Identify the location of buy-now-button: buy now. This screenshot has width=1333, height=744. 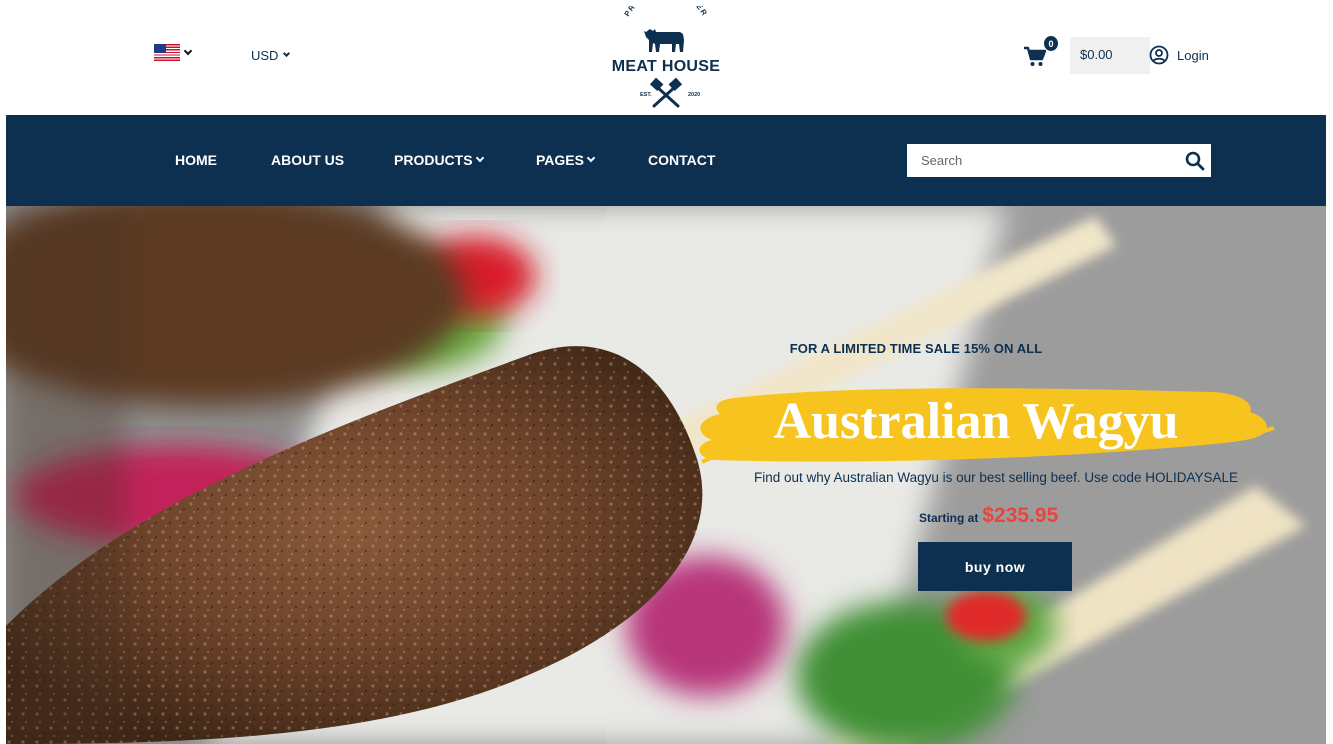
(995, 566).